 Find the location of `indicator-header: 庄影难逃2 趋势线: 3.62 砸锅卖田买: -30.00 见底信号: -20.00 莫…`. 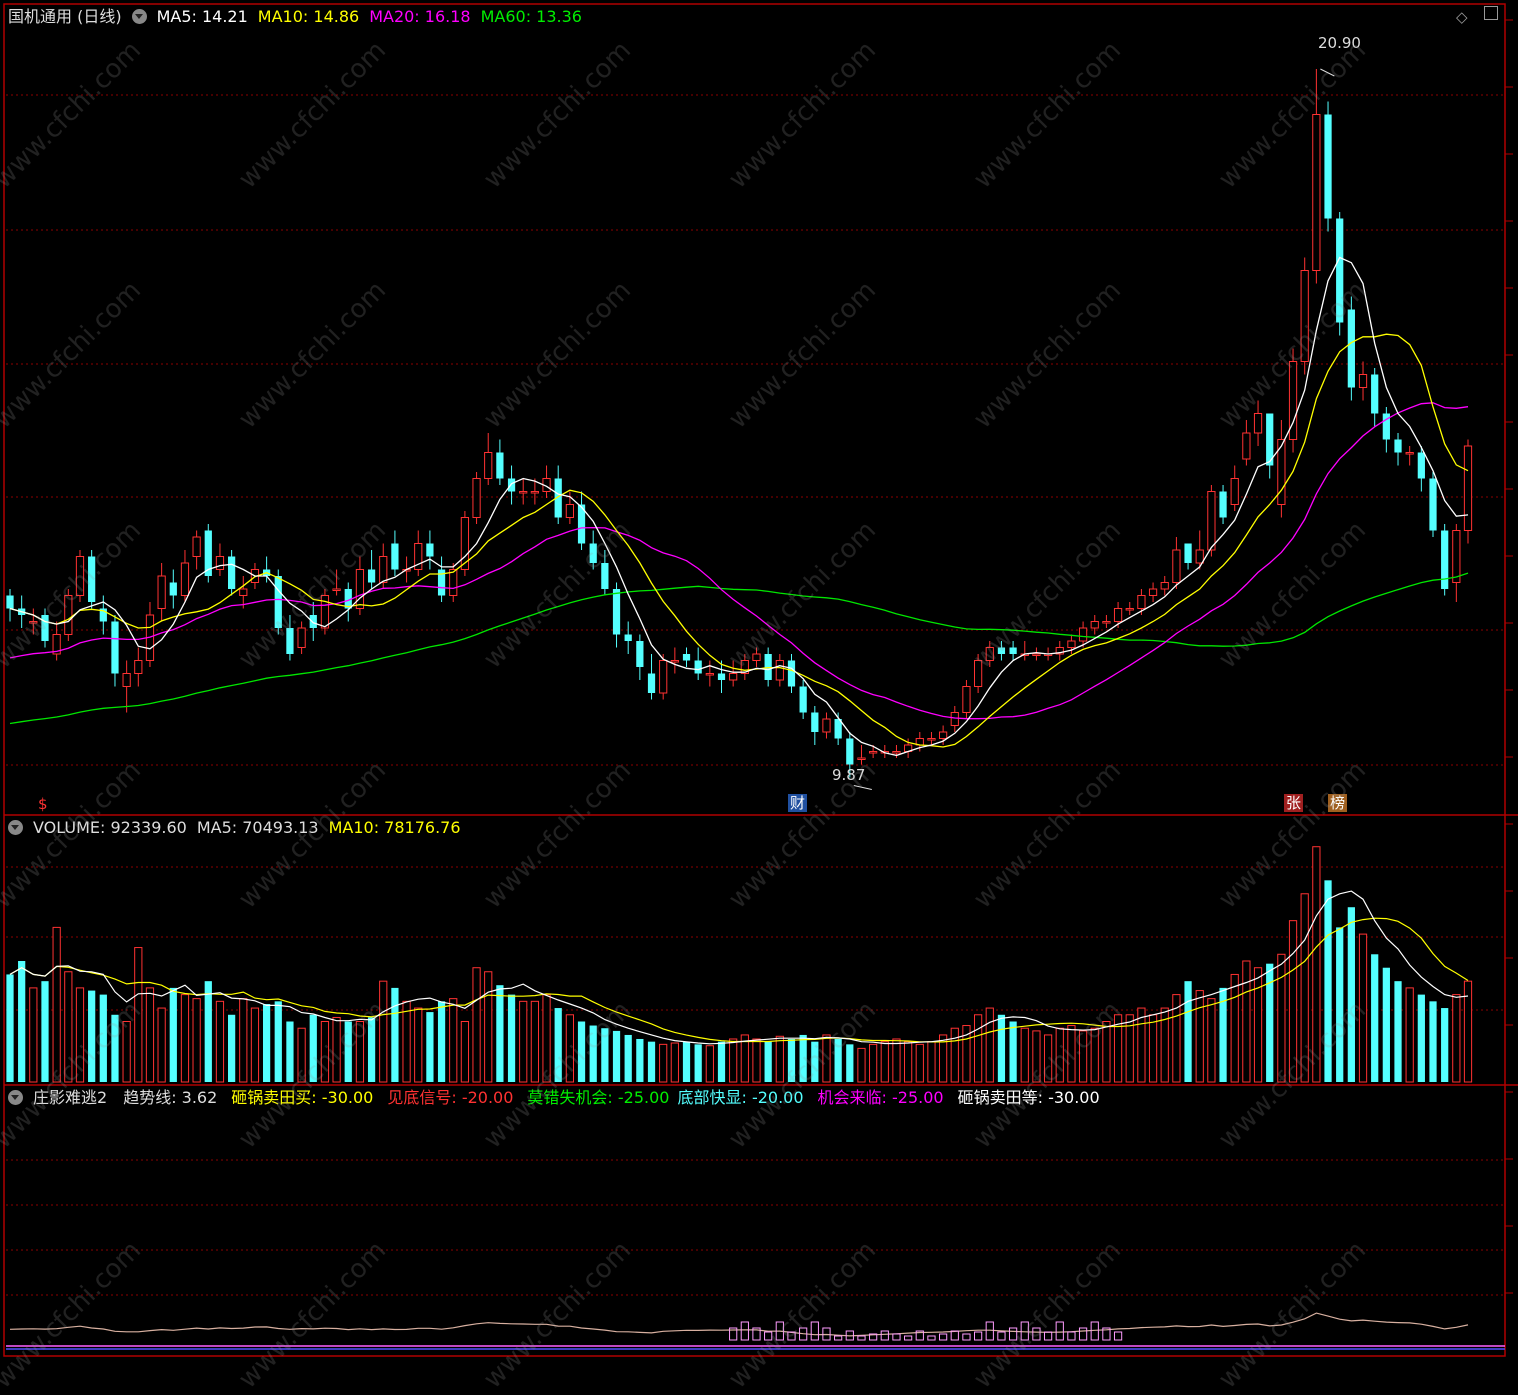

indicator-header: 庄影难逃2 趋势线: 3.62 砸锅卖田买: -30.00 见底信号: -20.00 莫… is located at coordinates (559, 1098).